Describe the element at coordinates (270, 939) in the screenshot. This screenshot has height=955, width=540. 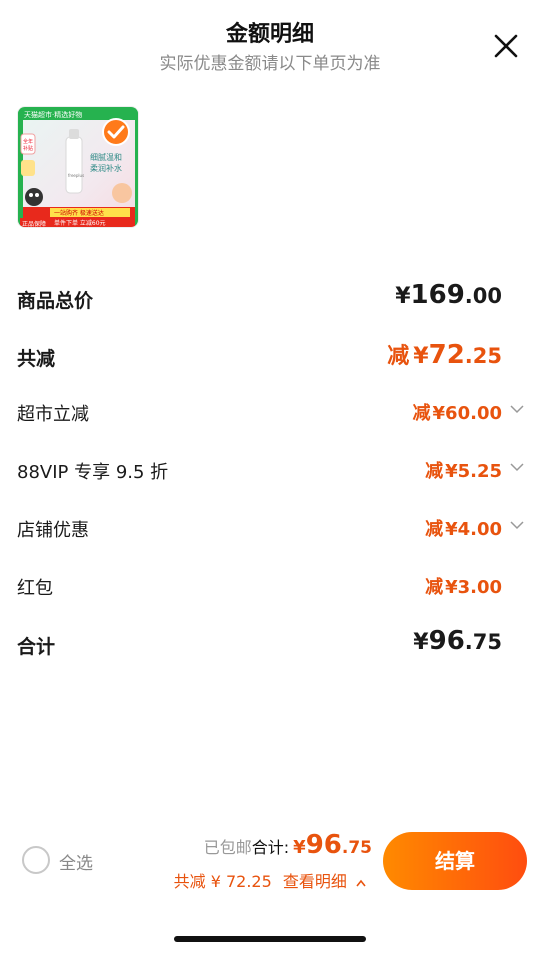
I see `home-indicator` at that location.